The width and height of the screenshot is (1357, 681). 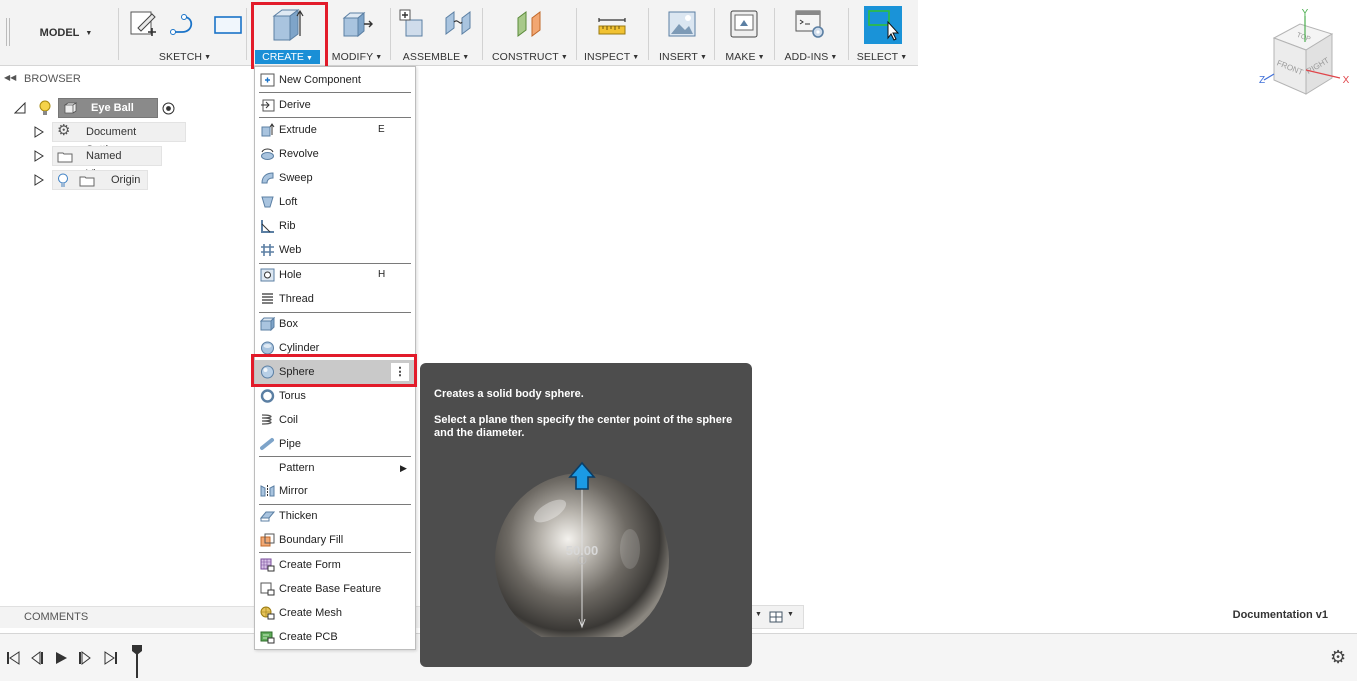 I want to click on modify-group-label: MODIFY ▼, so click(x=357, y=57).